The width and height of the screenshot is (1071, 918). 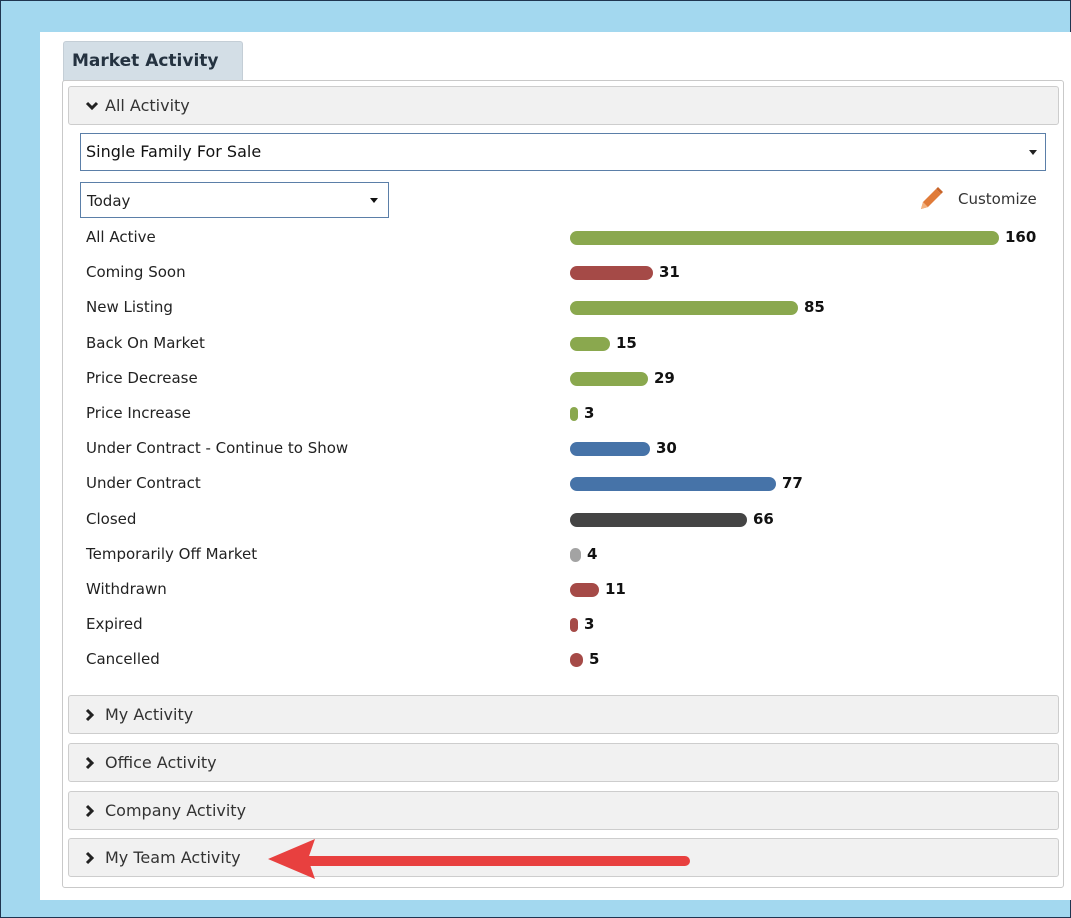 What do you see at coordinates (174, 151) in the screenshot?
I see `property-type-value: Single Family For Sale` at bounding box center [174, 151].